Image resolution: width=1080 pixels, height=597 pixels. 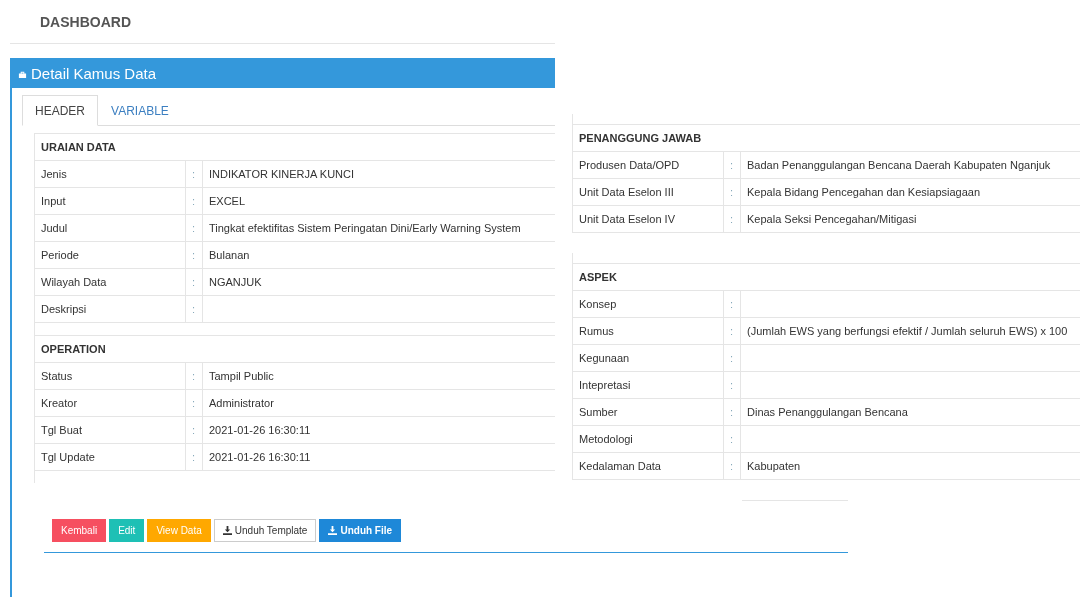 I want to click on field-label: Unit Data Eselon III, so click(x=648, y=192).